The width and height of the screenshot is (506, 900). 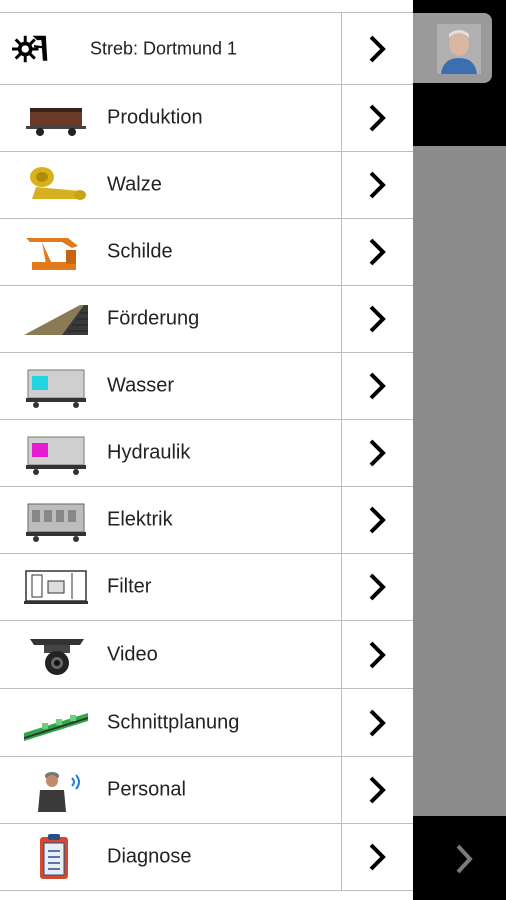 I want to click on water-unit-icon, so click(x=56, y=388).